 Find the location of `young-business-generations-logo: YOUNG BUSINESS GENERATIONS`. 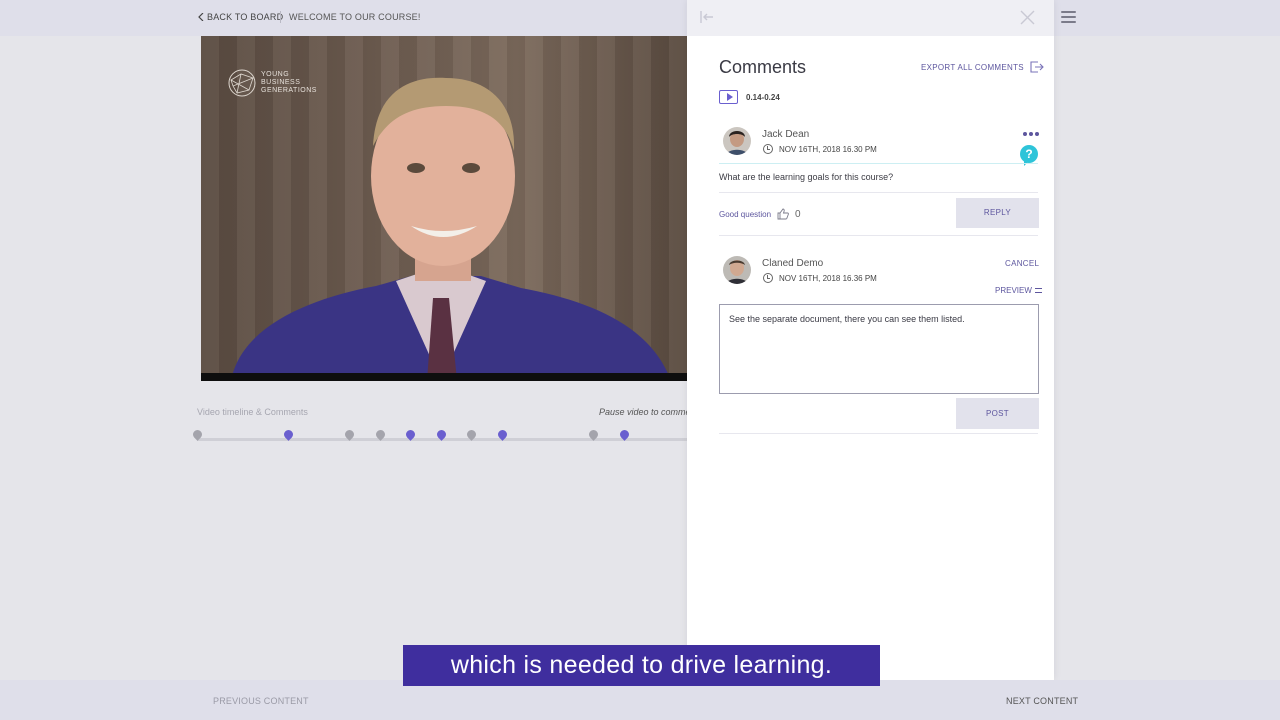

young-business-generations-logo: YOUNG BUSINESS GENERATIONS is located at coordinates (272, 83).